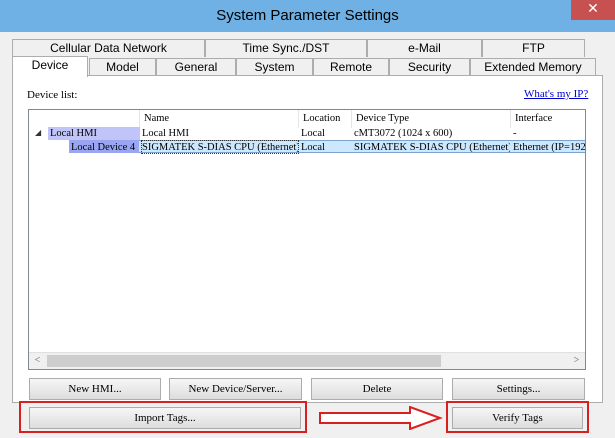  I want to click on tab-email: e-Mail, so click(424, 48).